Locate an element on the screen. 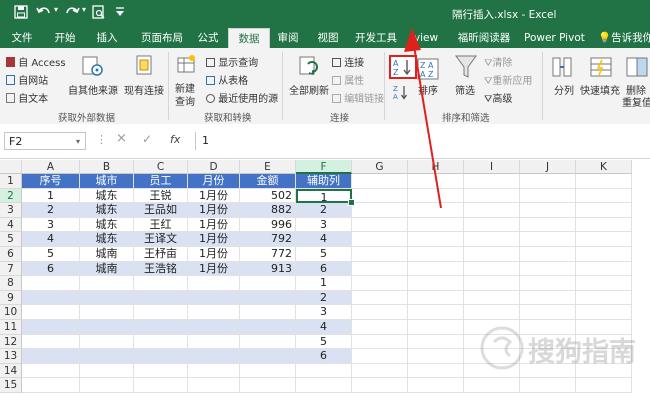 This screenshot has width=650, height=411. watermark-logo: 搜狗指南 is located at coordinates (562, 348).